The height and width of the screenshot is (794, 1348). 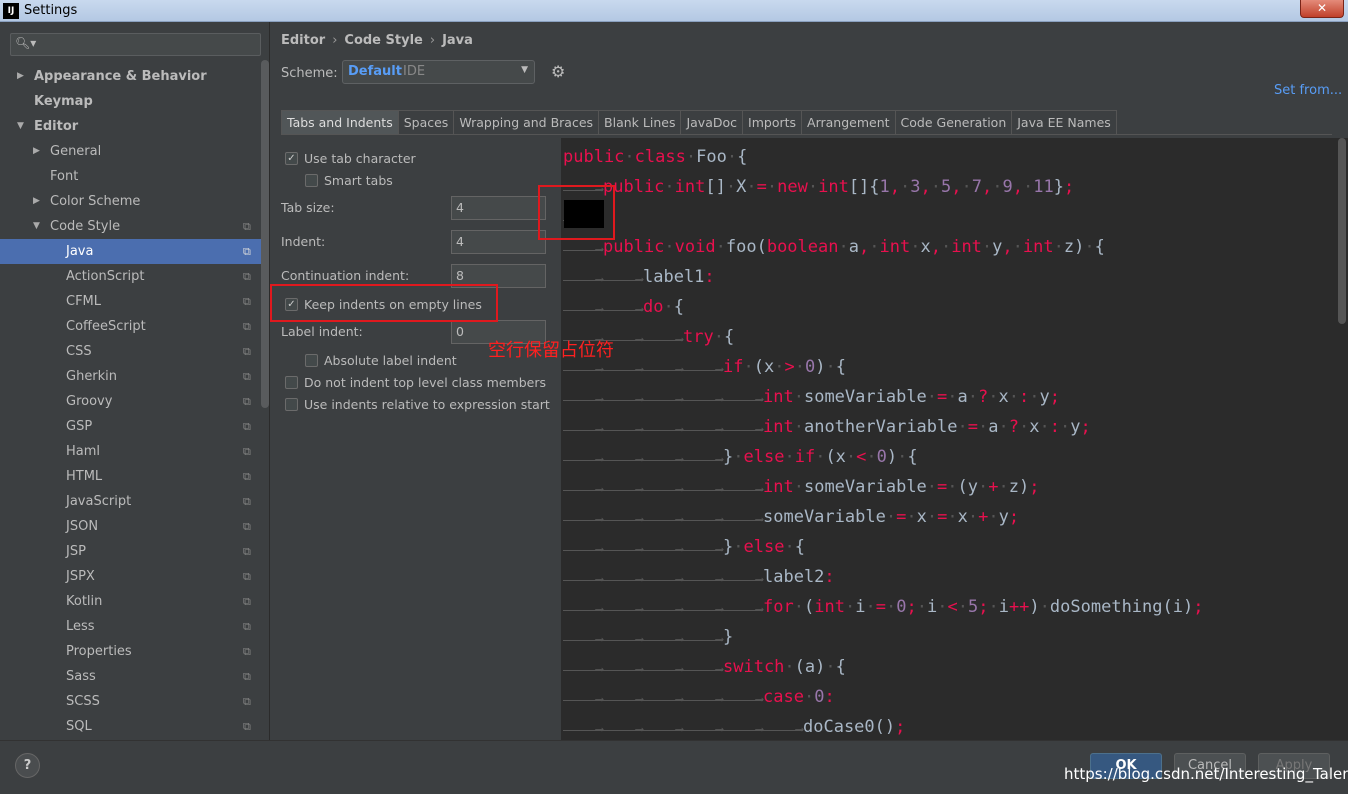 I want to click on tab-spaces: Spaces, so click(x=426, y=122).